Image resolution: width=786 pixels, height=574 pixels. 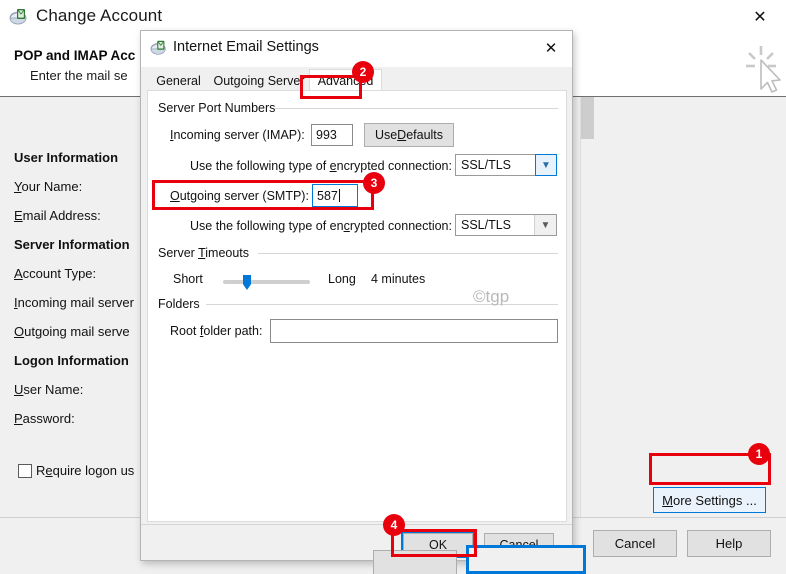 What do you see at coordinates (486, 165) in the screenshot?
I see `incoming-encryption-value: SSL/TLS` at bounding box center [486, 165].